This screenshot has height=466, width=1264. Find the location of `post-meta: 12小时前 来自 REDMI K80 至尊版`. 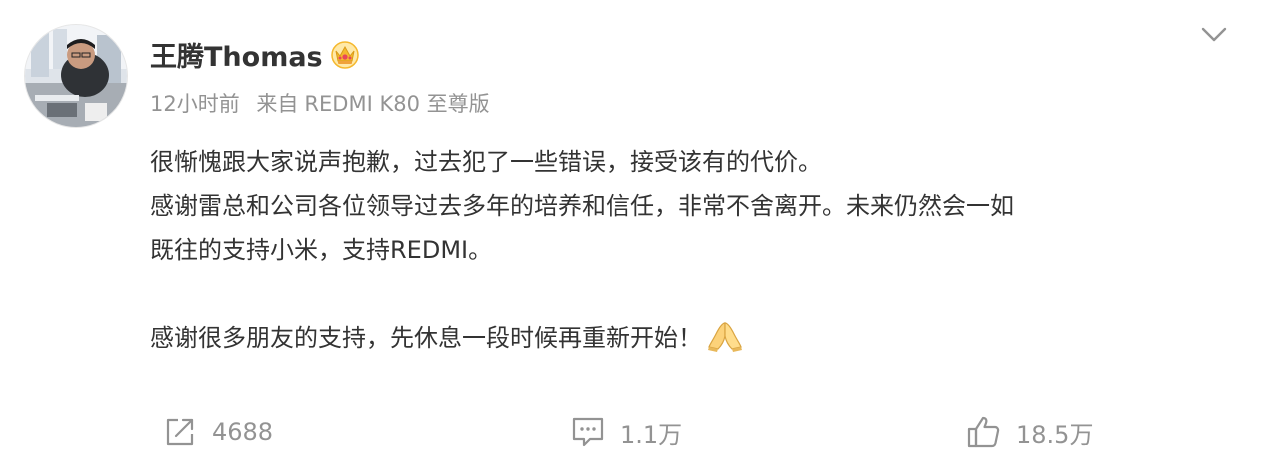

post-meta: 12小时前 来自 REDMI K80 至尊版 is located at coordinates (320, 103).